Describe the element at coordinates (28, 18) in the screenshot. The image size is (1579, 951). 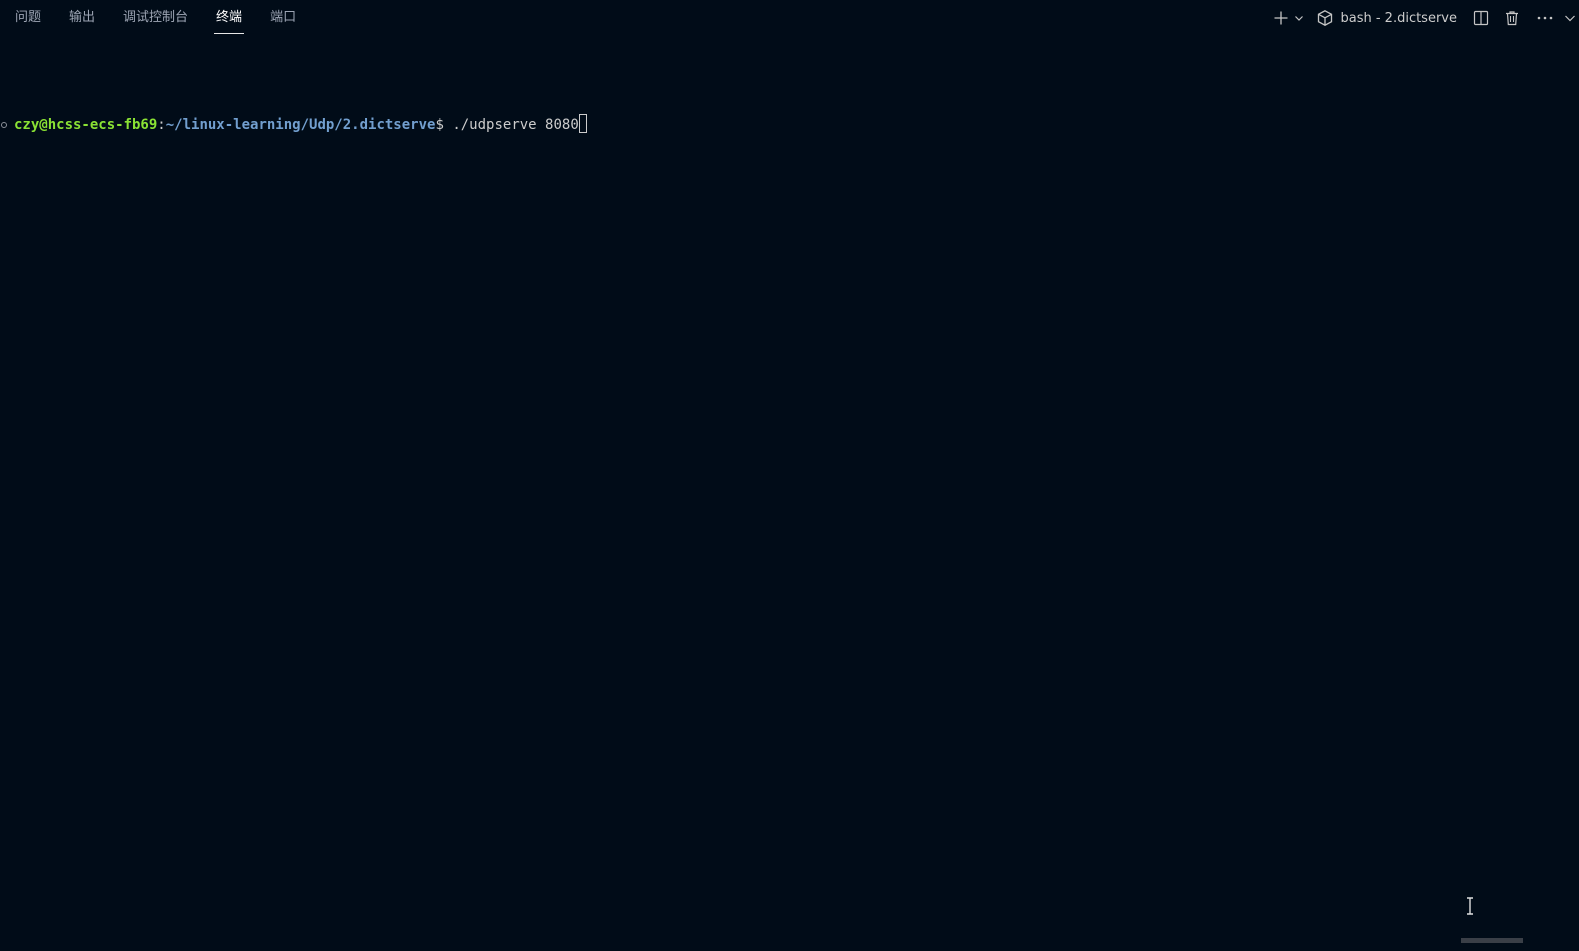
I see `tab-problems: 问题` at that location.